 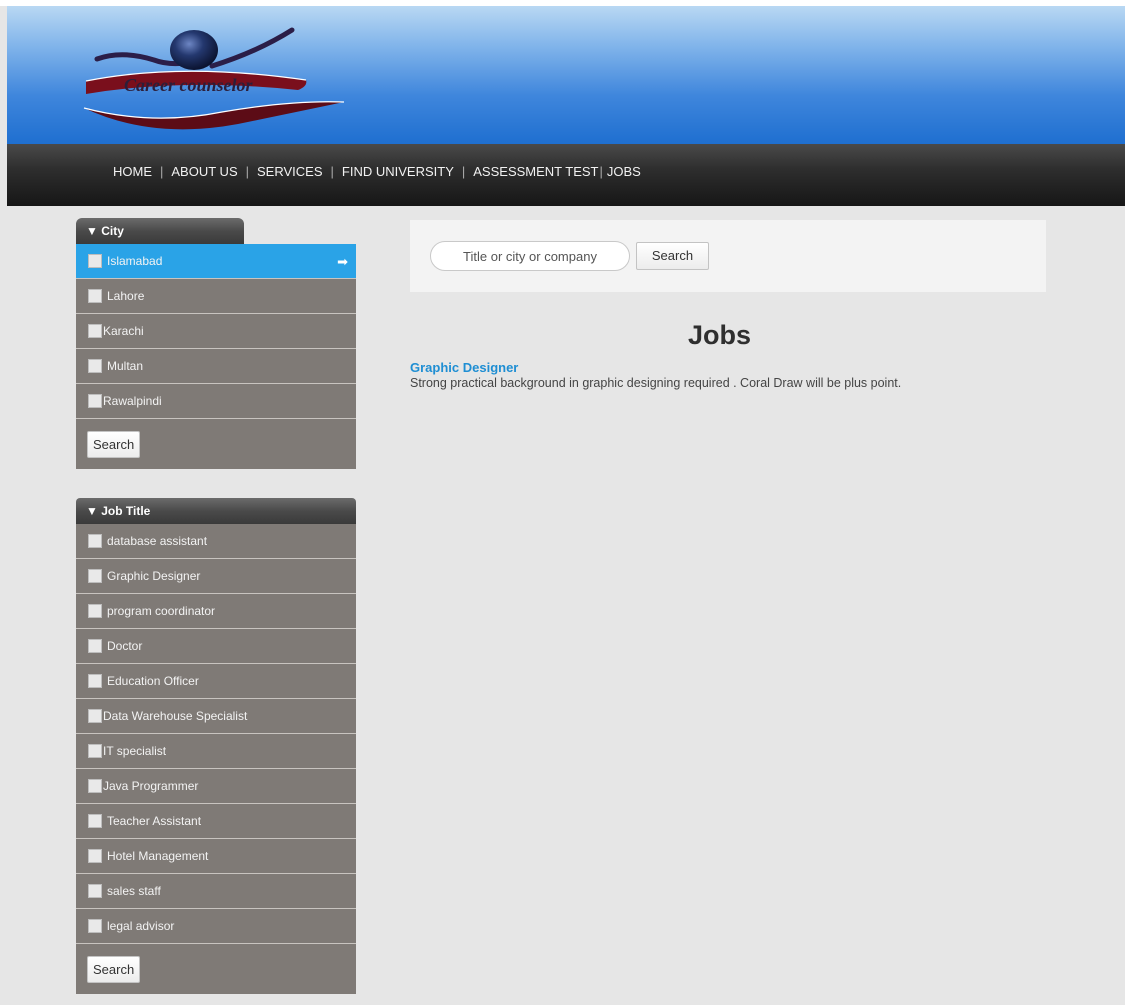 What do you see at coordinates (216, 926) in the screenshot?
I see `job-item-legal-advisor: legal advisor` at bounding box center [216, 926].